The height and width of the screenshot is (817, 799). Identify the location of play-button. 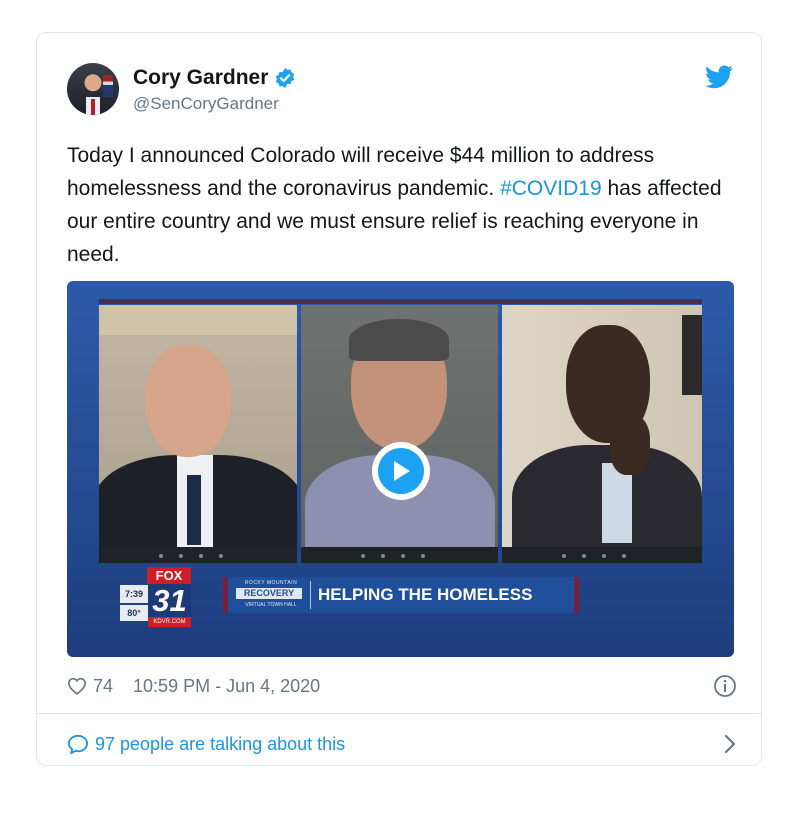
(401, 471).